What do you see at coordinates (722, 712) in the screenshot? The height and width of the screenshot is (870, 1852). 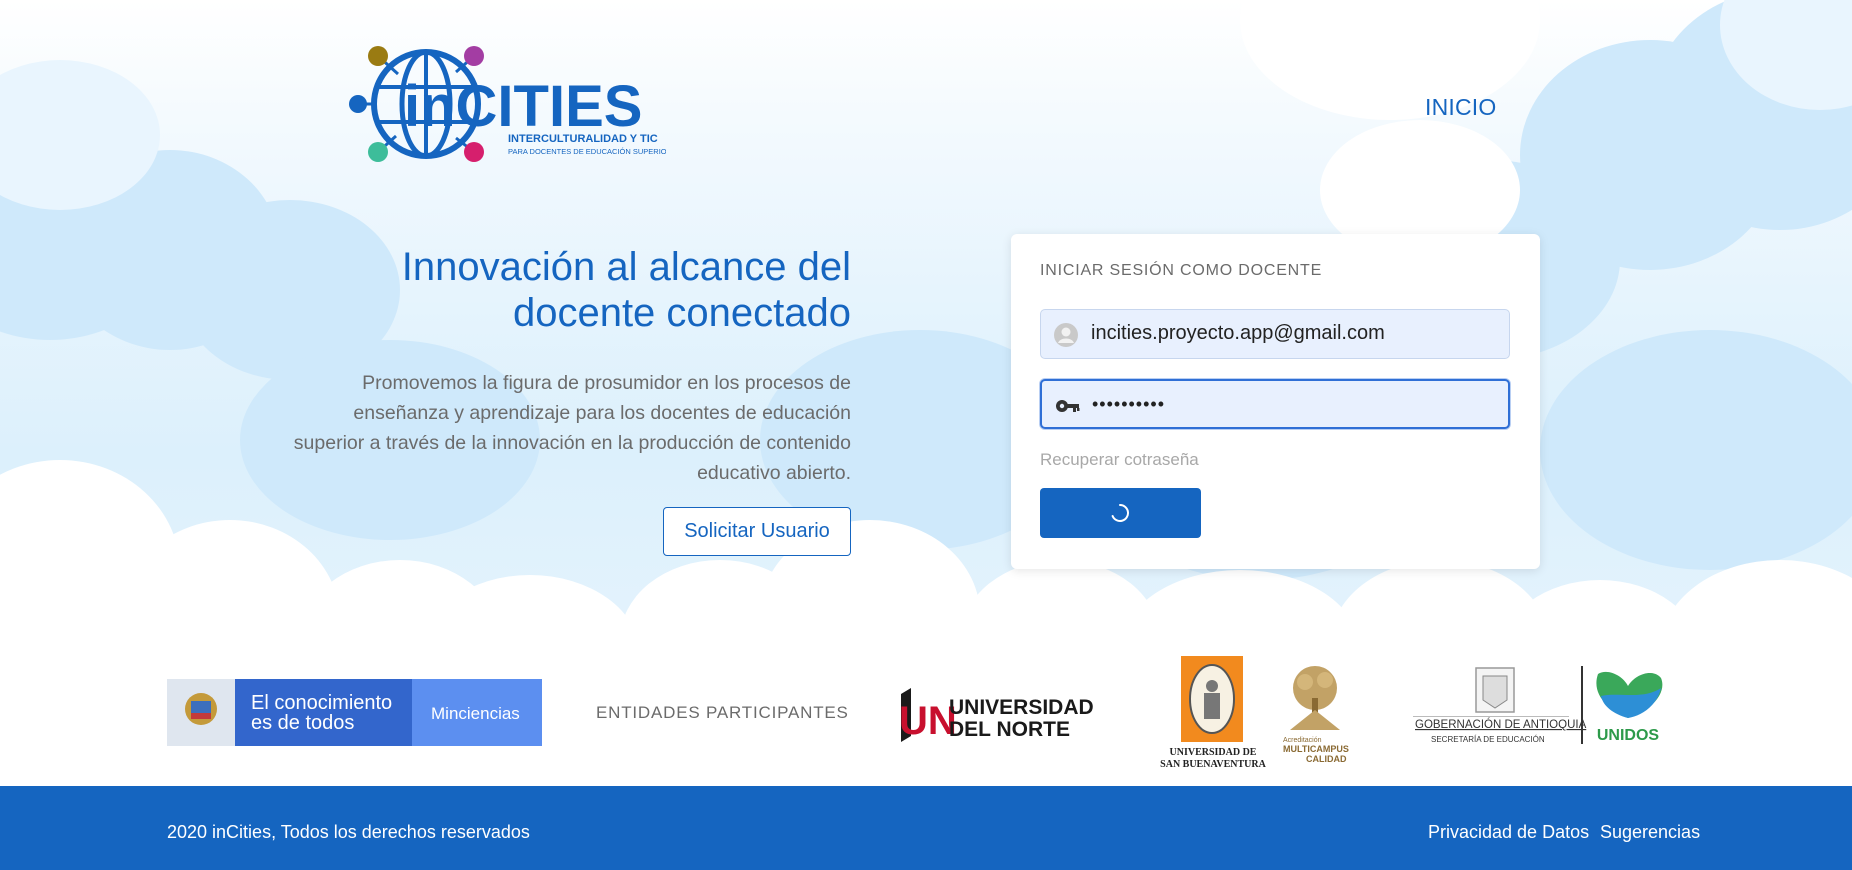 I see `partners-label: ENTIDADES PARTICIPANTES` at bounding box center [722, 712].